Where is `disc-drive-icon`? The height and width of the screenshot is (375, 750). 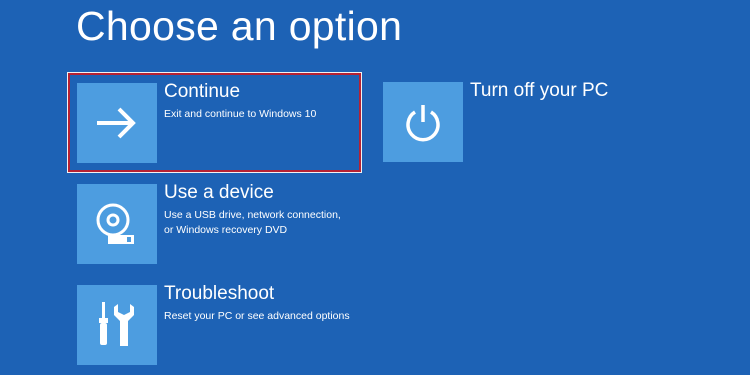
disc-drive-icon is located at coordinates (115, 223).